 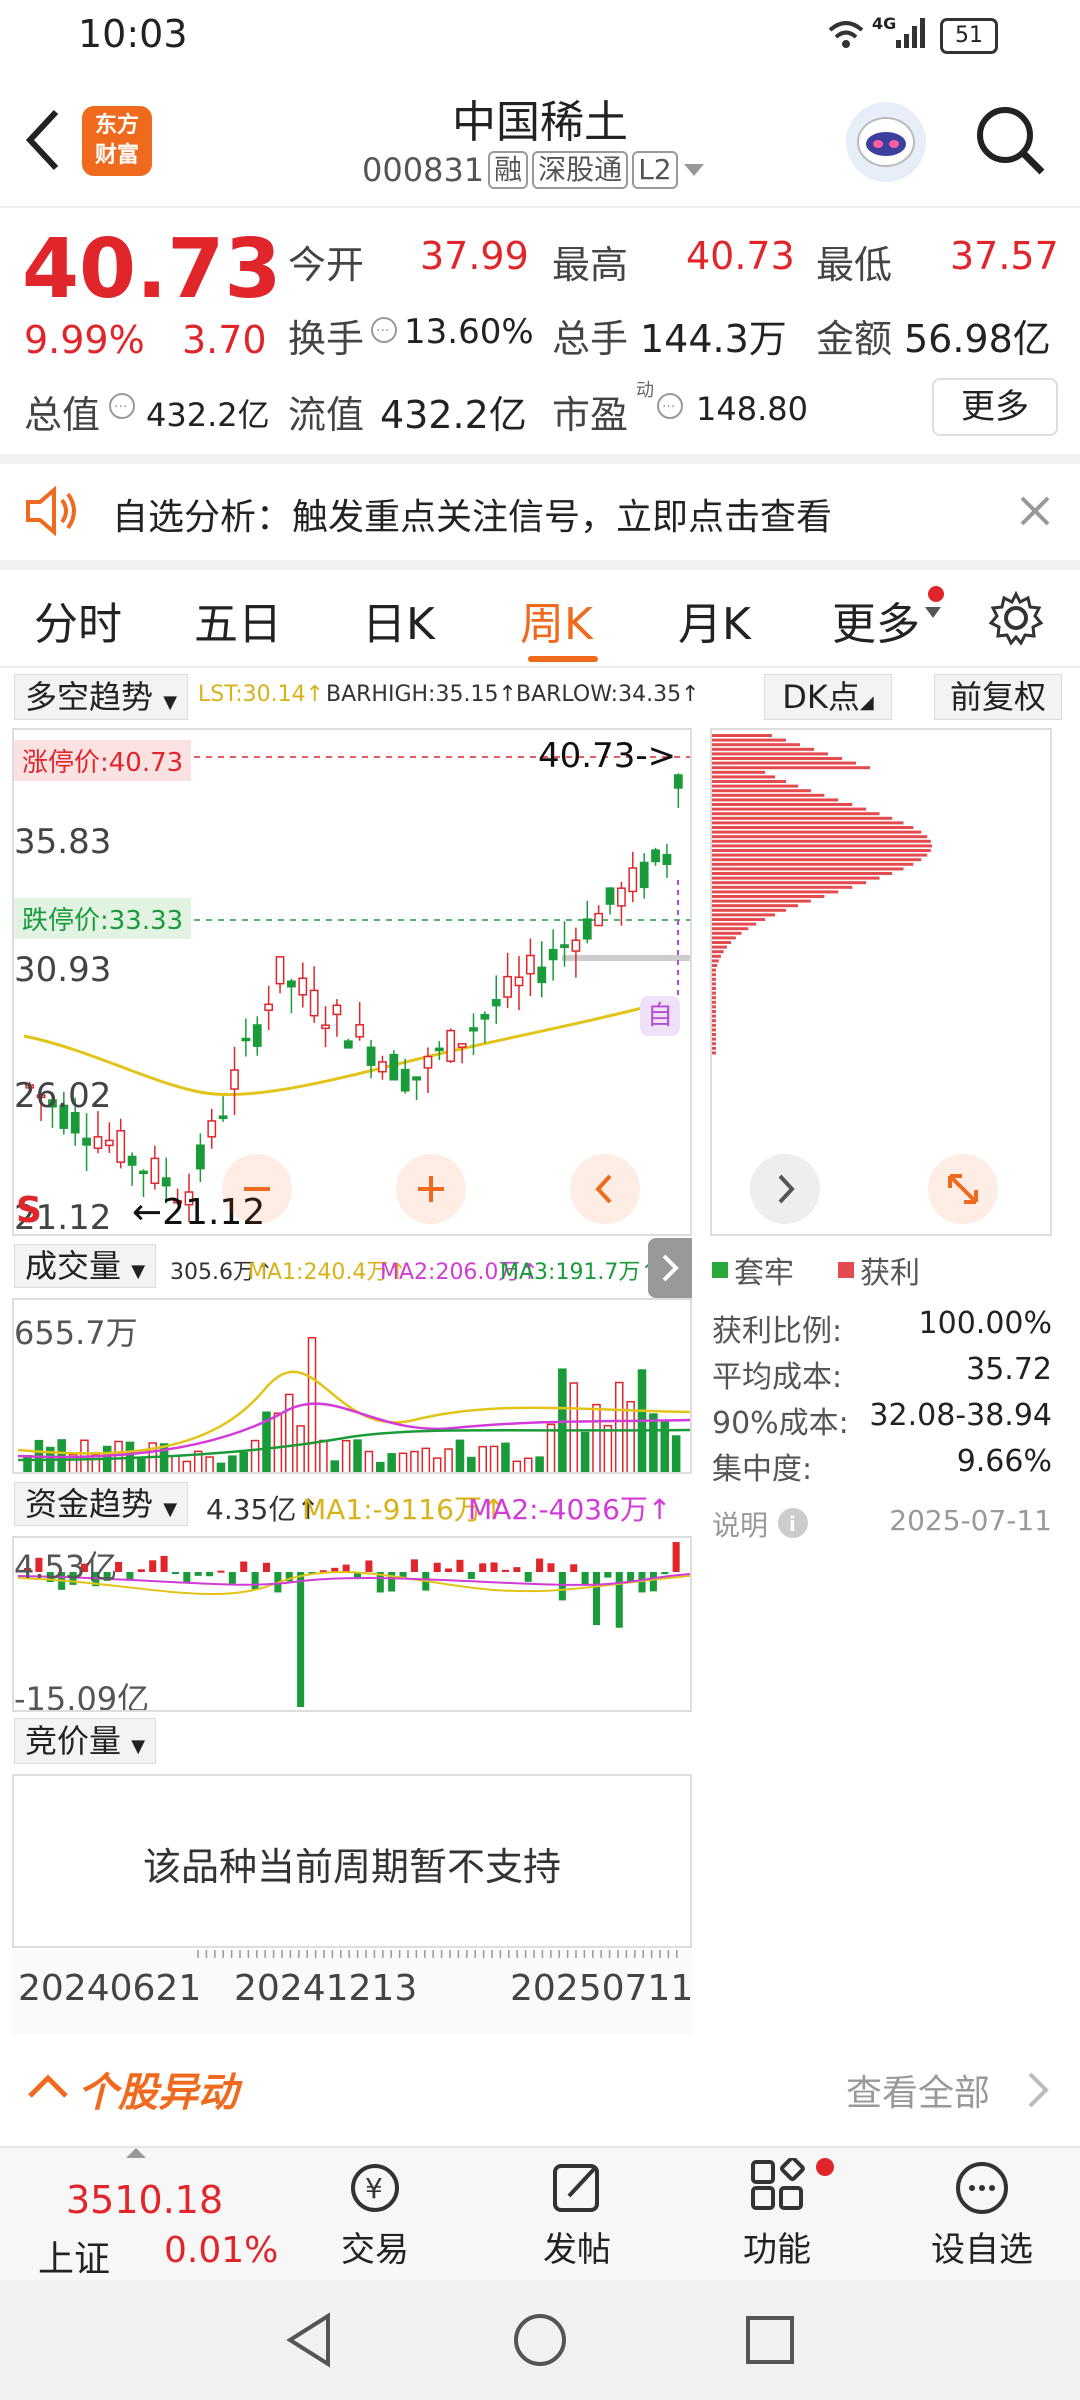 I want to click on assistant-avatar, so click(x=886, y=142).